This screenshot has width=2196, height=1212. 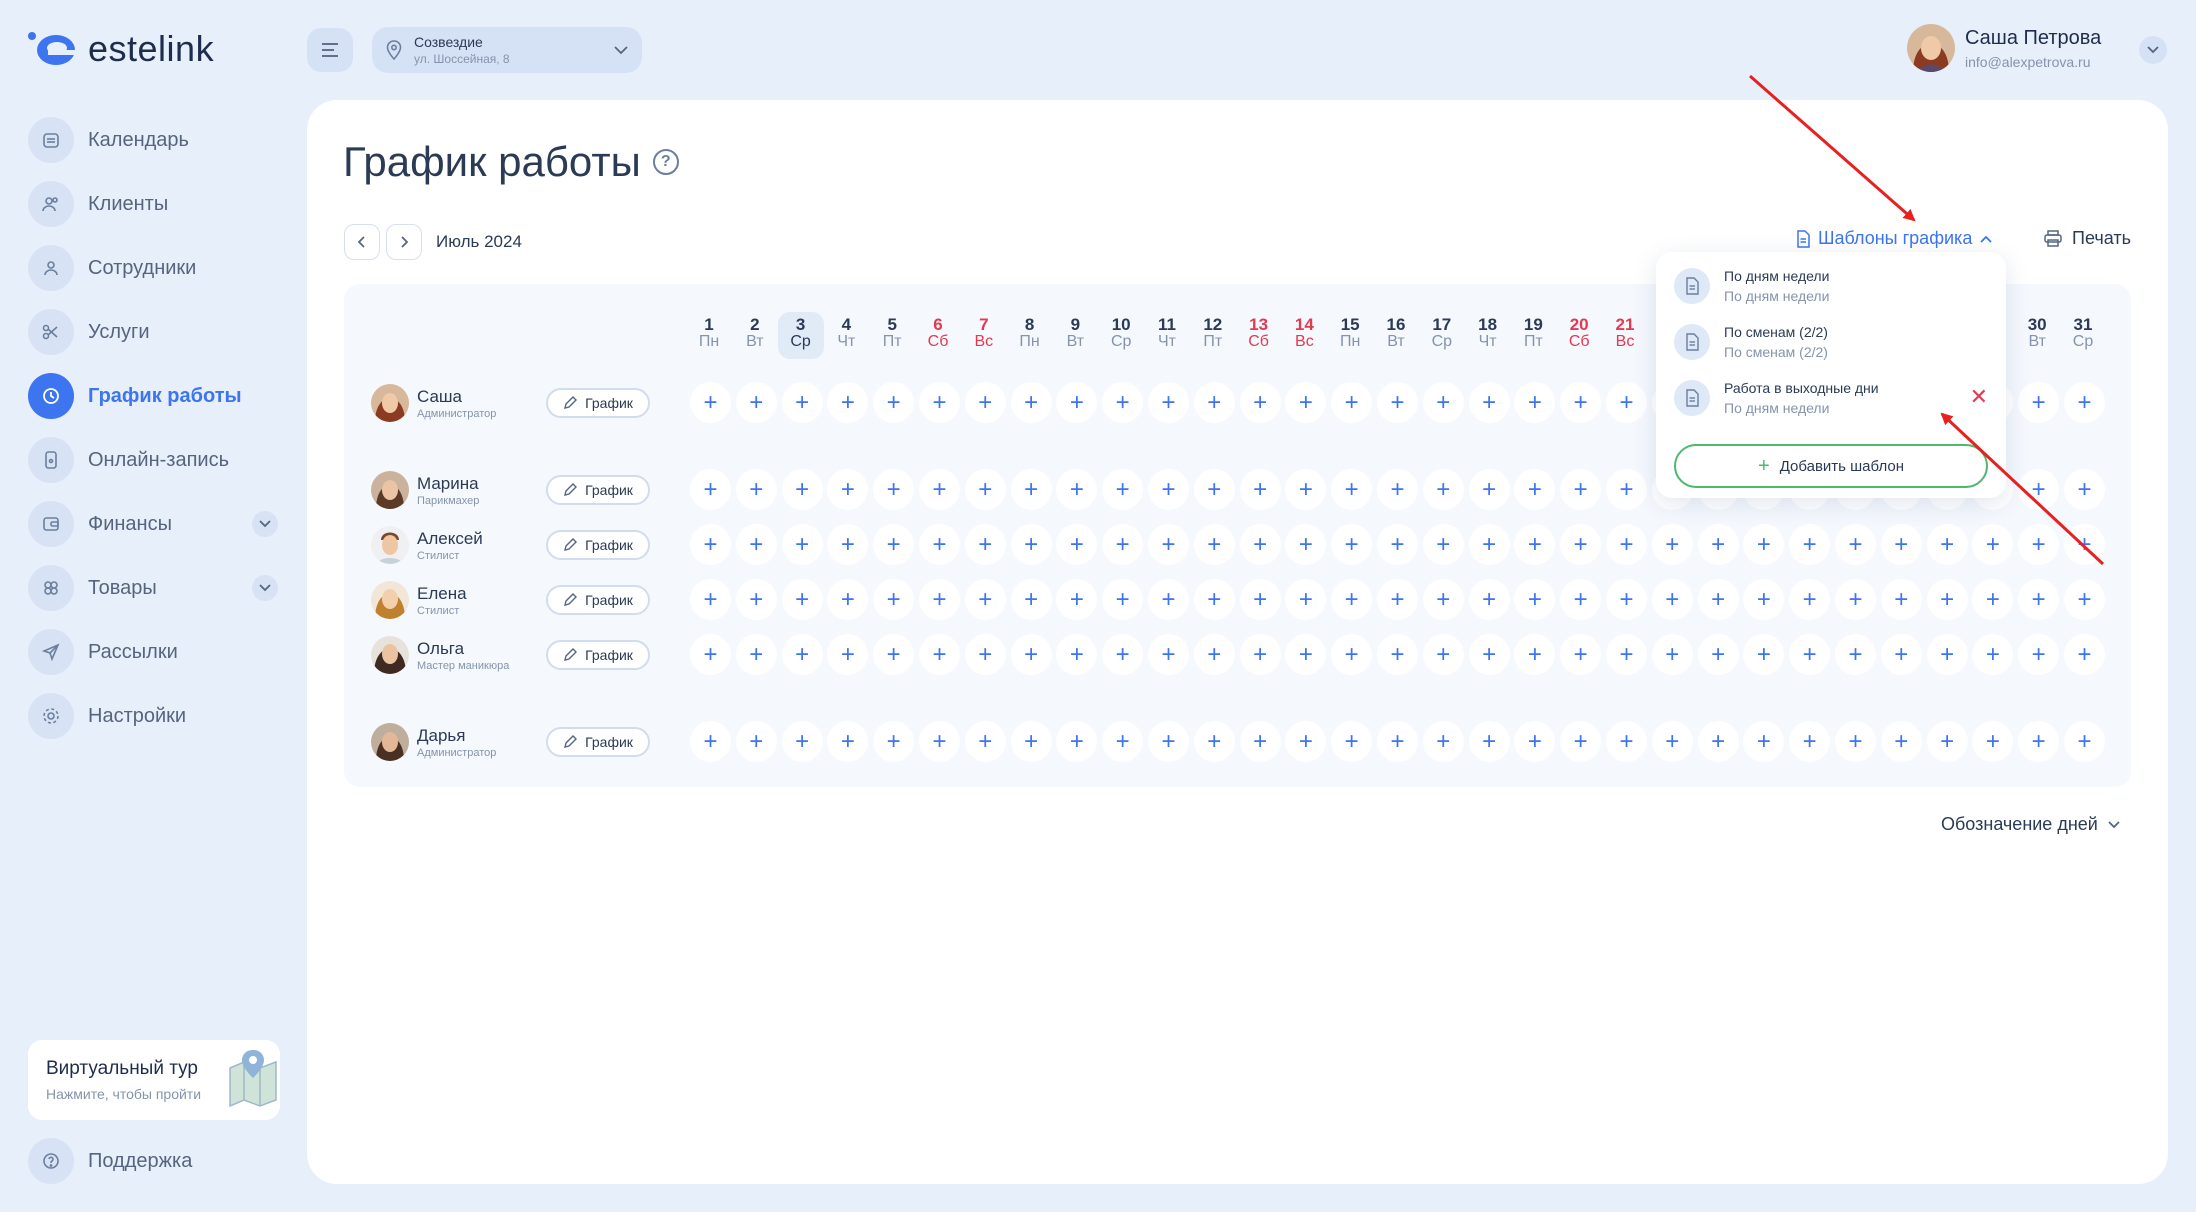 What do you see at coordinates (440, 655) in the screenshot?
I see `employee-row-label: Ольга Мастер маникюра` at bounding box center [440, 655].